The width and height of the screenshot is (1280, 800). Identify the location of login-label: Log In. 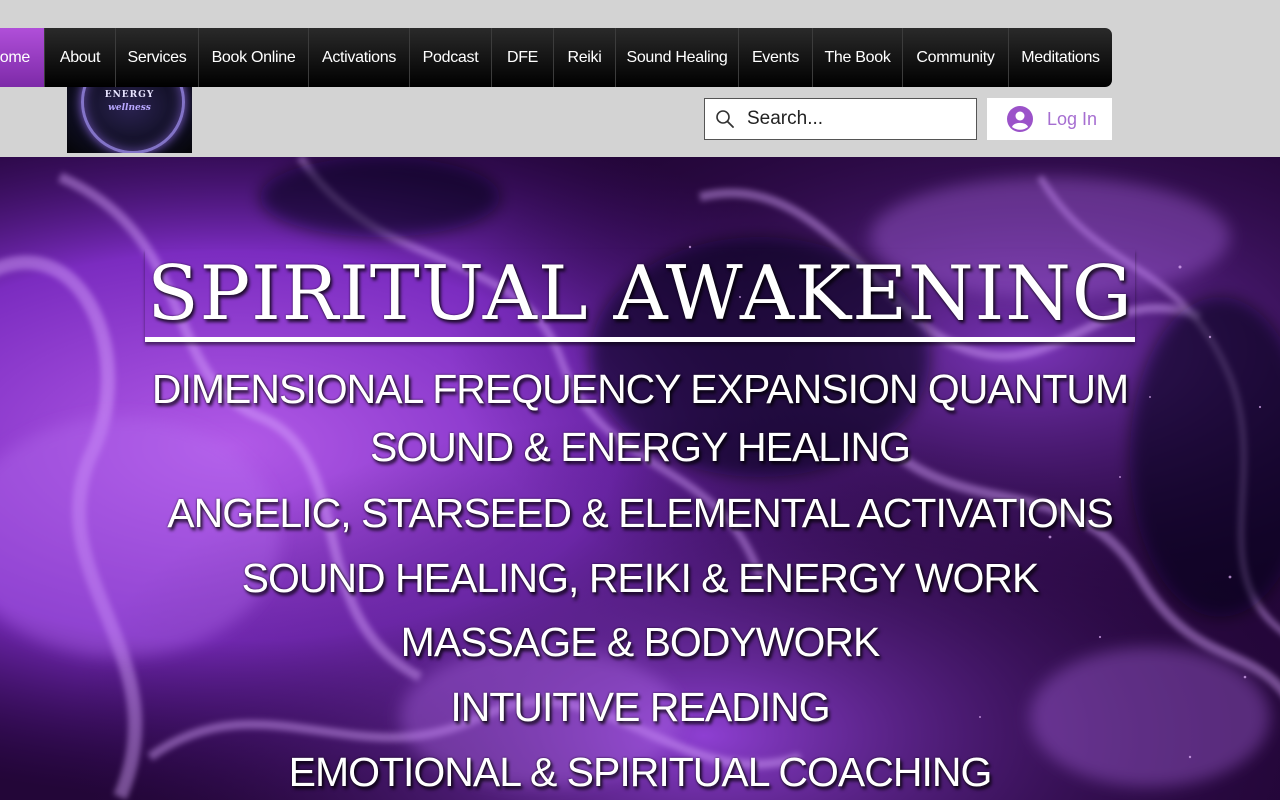
(1072, 118).